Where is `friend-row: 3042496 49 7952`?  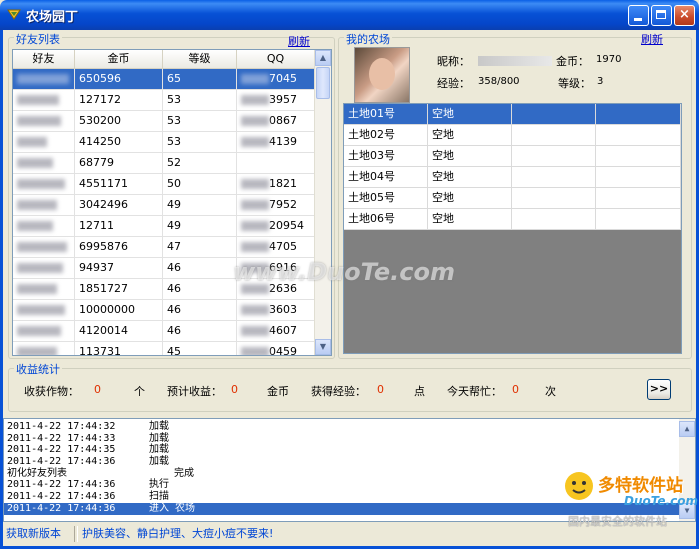 friend-row: 3042496 49 7952 is located at coordinates (164, 205).